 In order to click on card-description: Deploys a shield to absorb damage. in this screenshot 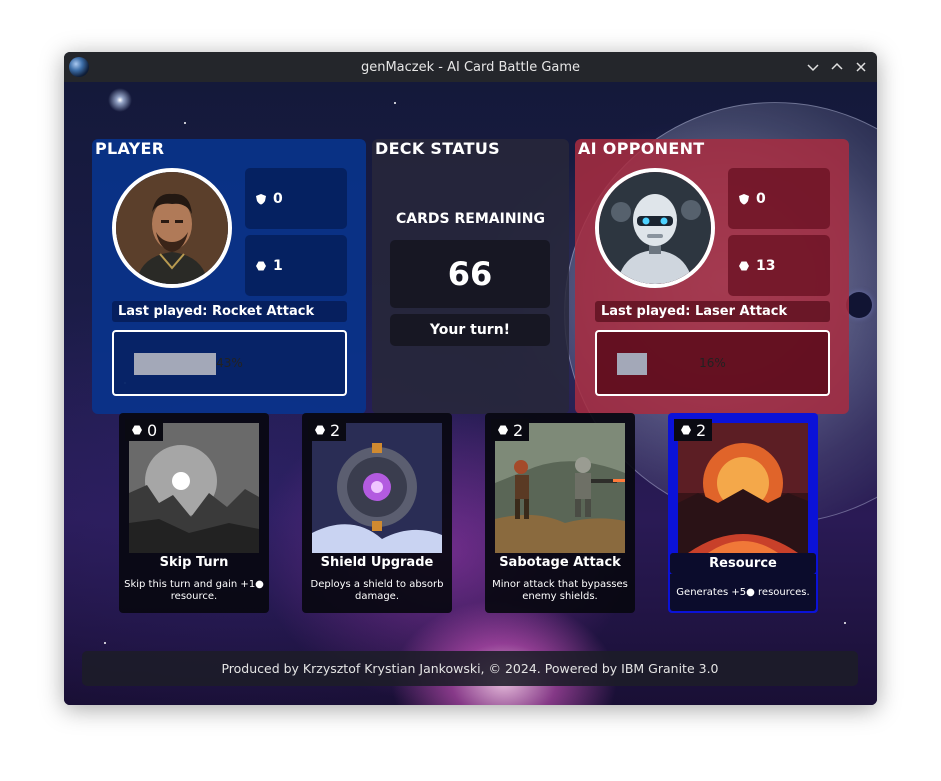, I will do `click(377, 590)`.